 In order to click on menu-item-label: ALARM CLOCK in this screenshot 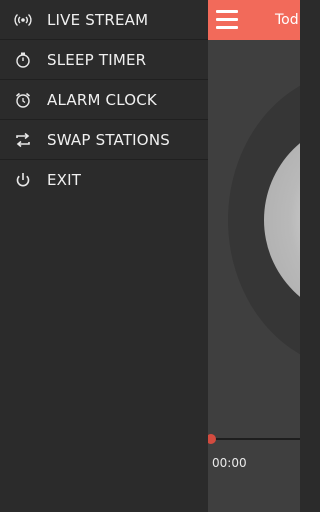, I will do `click(102, 99)`.